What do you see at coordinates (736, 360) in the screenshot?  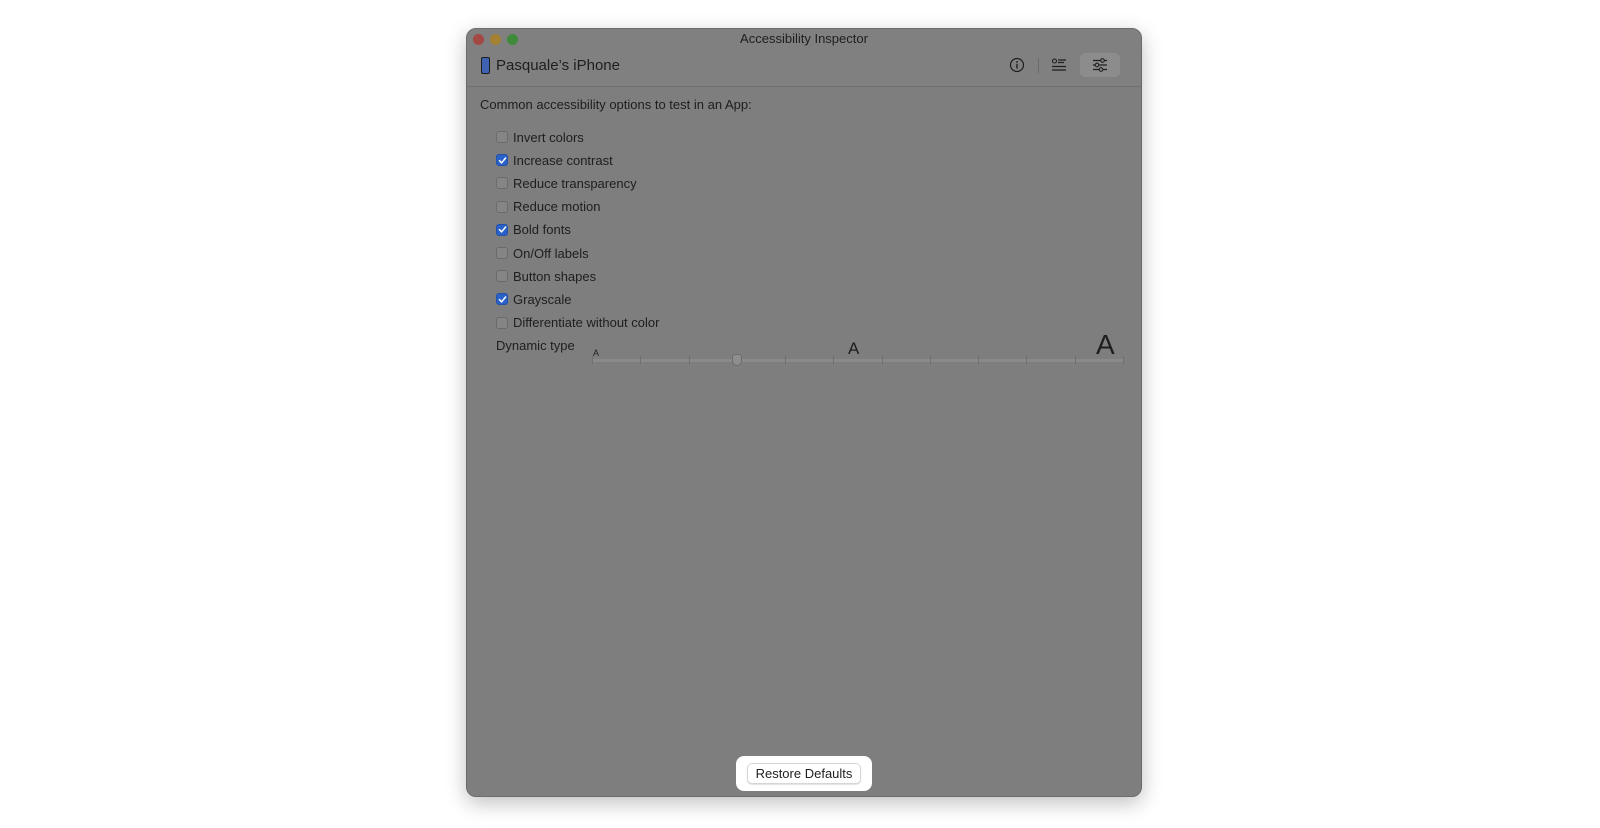 I see `slider-thumb` at bounding box center [736, 360].